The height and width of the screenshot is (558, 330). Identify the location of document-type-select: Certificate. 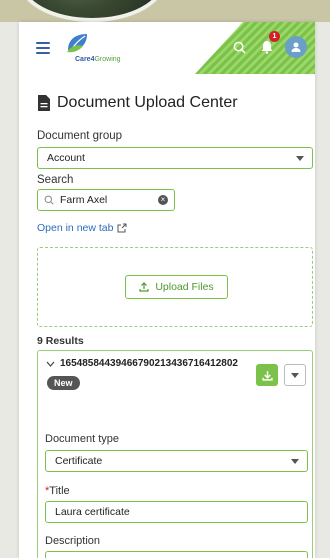
(176, 461).